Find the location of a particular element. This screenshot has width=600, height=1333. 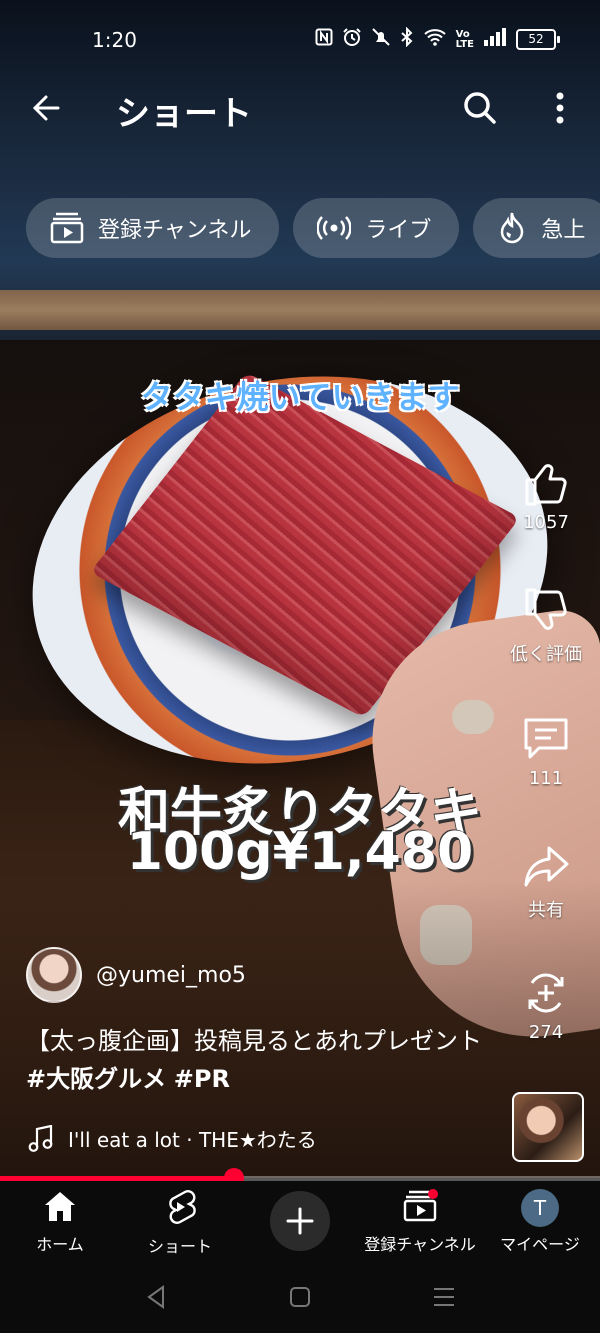

create-button is located at coordinates (300, 1221).